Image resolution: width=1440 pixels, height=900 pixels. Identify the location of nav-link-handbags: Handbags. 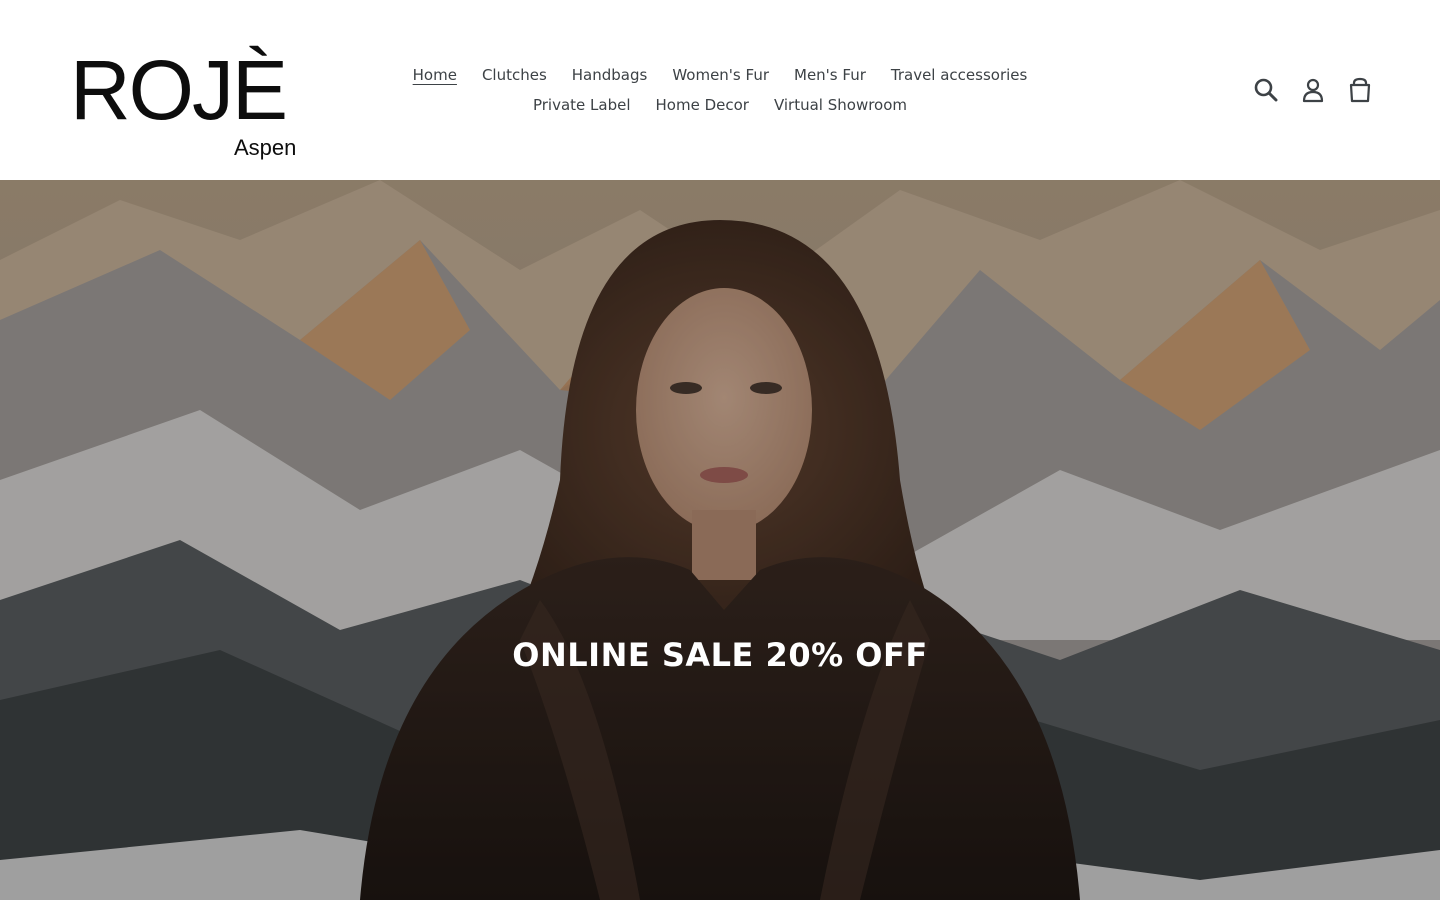
(609, 75).